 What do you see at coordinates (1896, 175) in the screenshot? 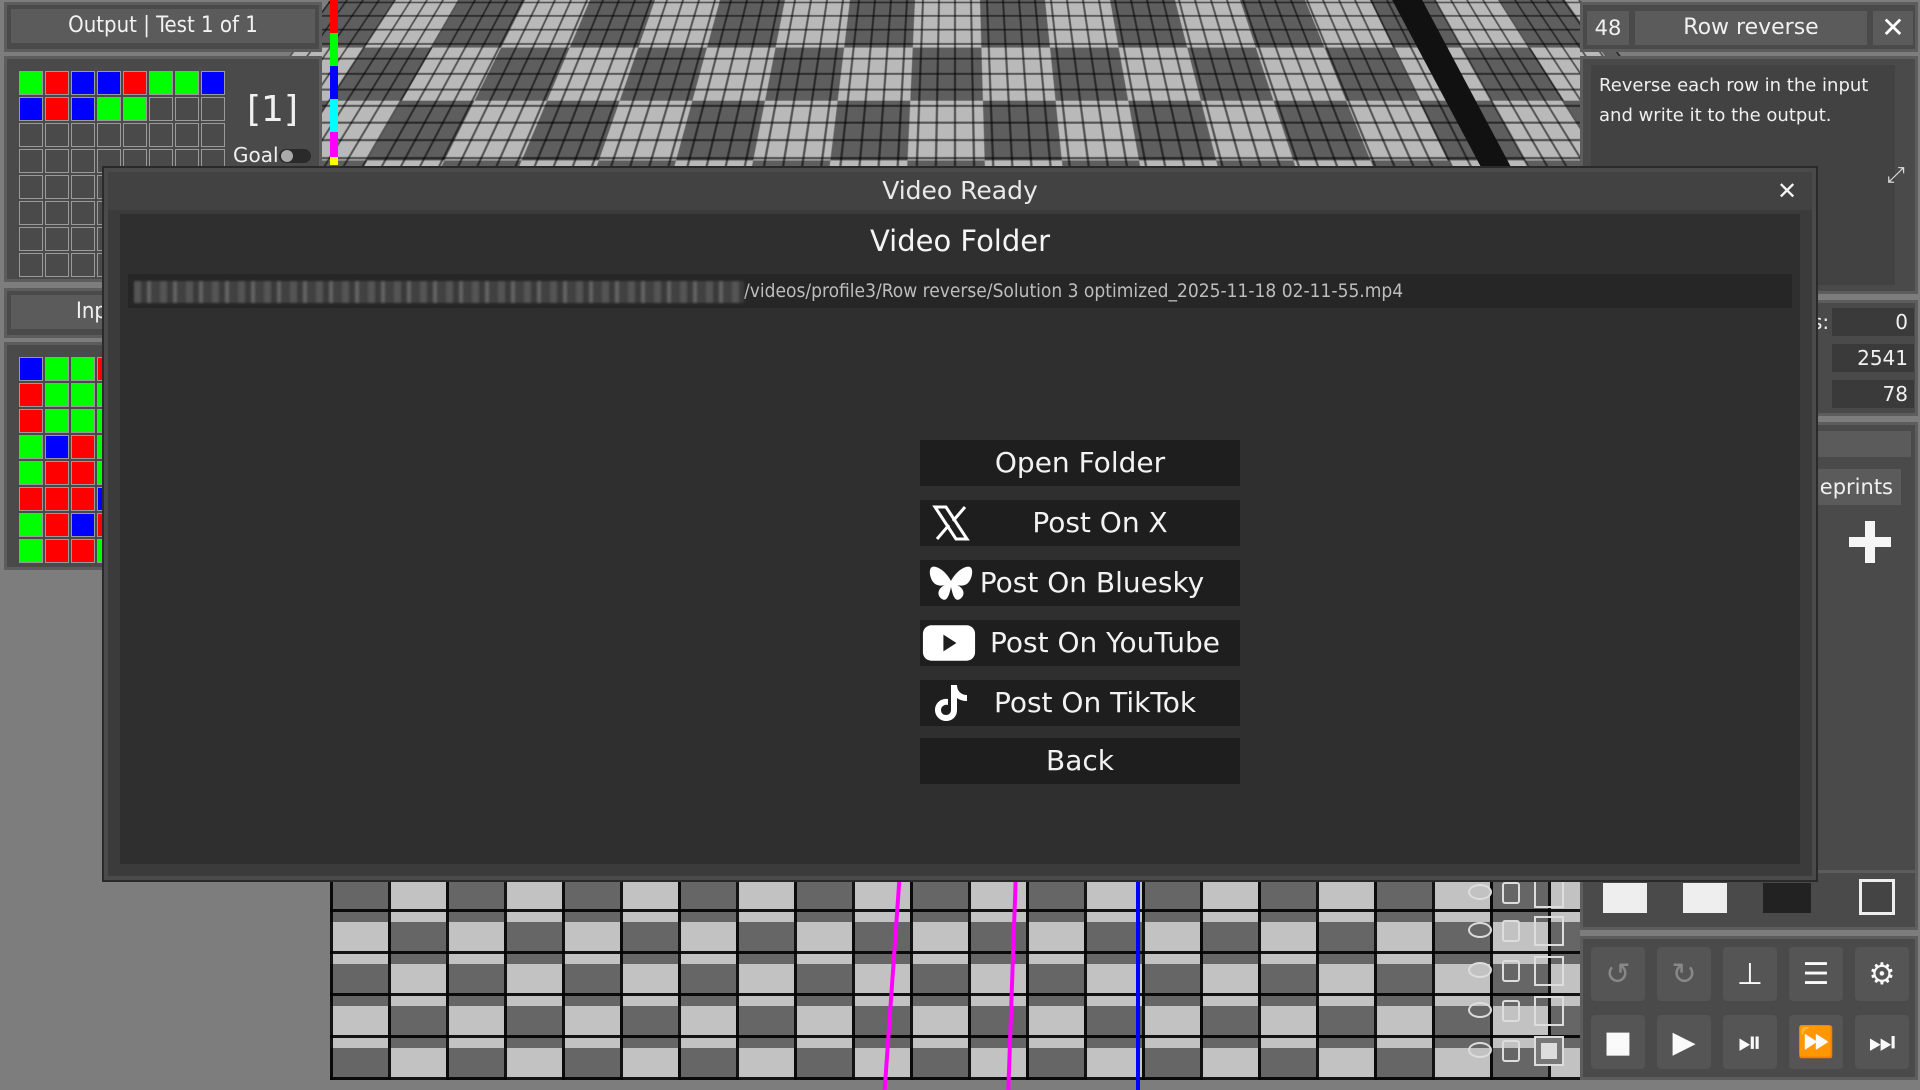
I see `expand-icon: ⤢` at bounding box center [1896, 175].